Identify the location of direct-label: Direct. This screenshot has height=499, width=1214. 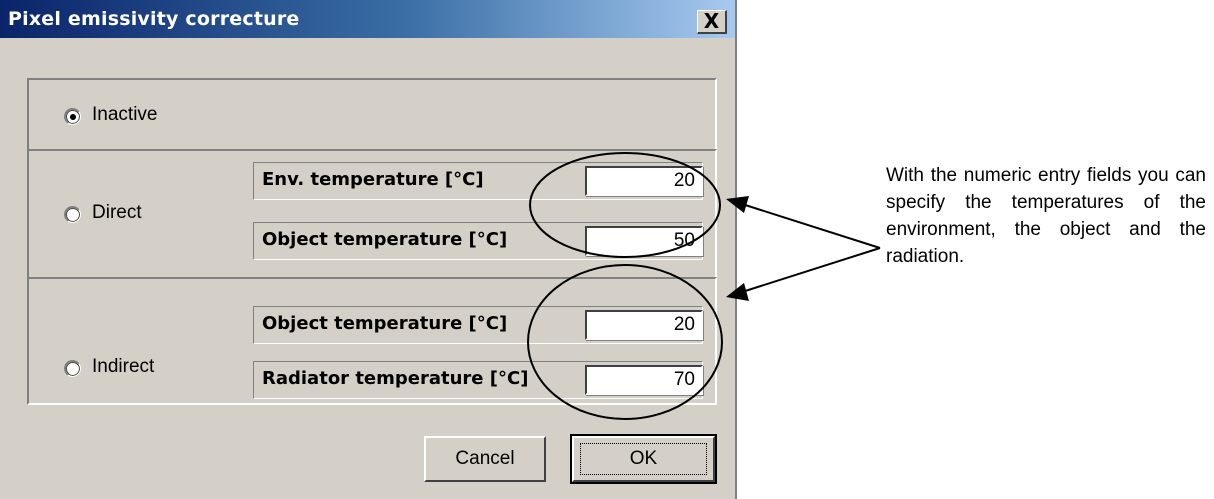
(117, 213).